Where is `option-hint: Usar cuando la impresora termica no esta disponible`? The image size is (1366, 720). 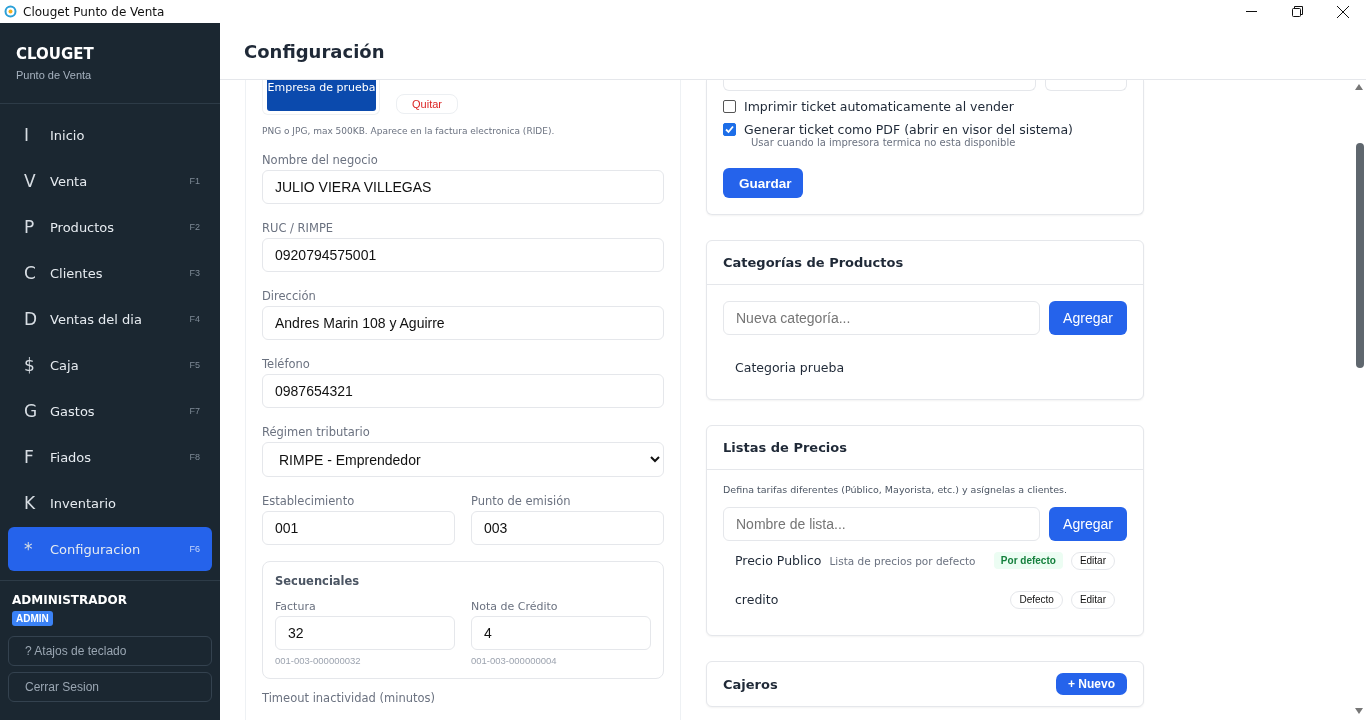
option-hint: Usar cuando la impresora termica no esta disponible is located at coordinates (884, 142).